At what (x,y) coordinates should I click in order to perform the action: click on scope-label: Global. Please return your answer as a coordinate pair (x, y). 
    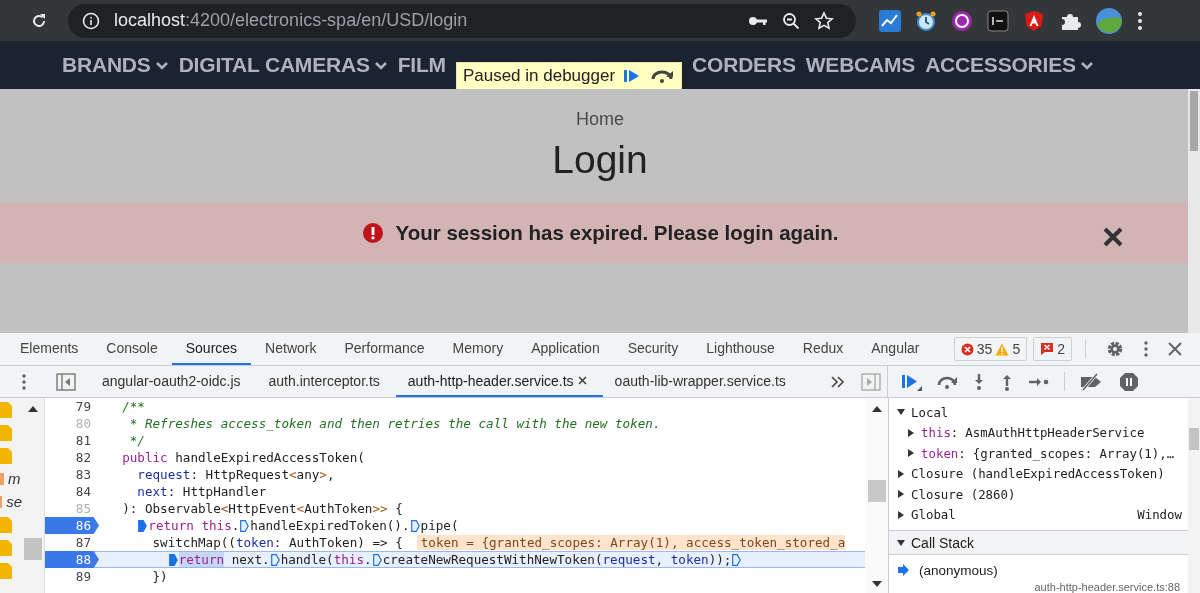
    Looking at the image, I should click on (933, 515).